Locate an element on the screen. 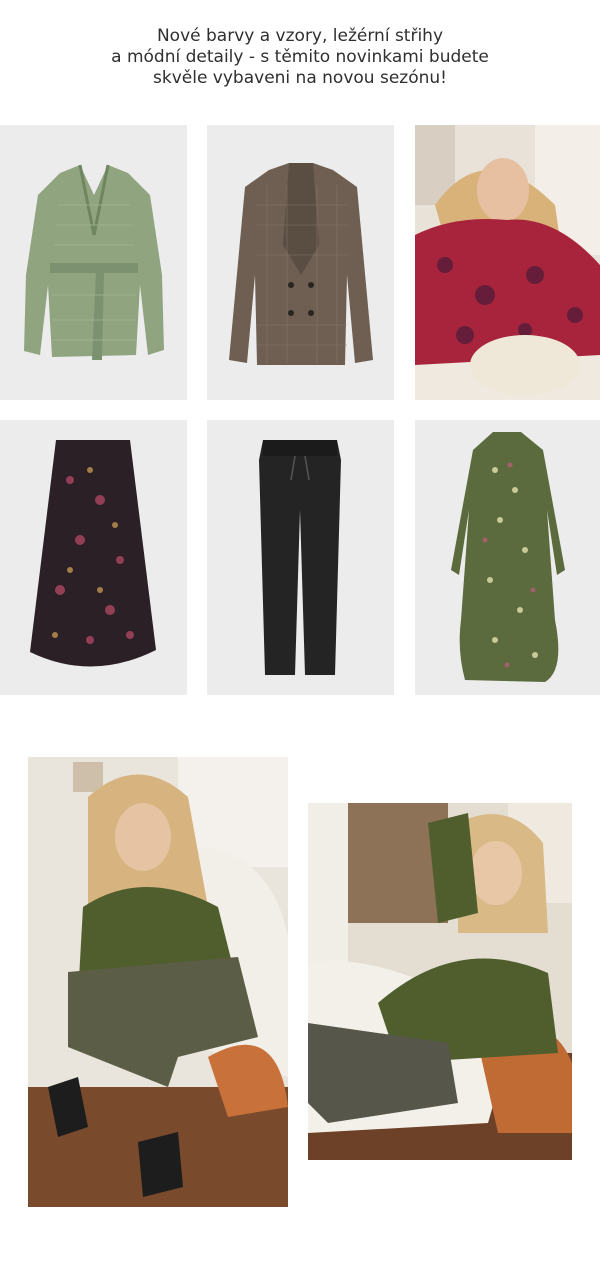 The image size is (600, 1267). floral-maxi-skirt-icon is located at coordinates (93, 557).